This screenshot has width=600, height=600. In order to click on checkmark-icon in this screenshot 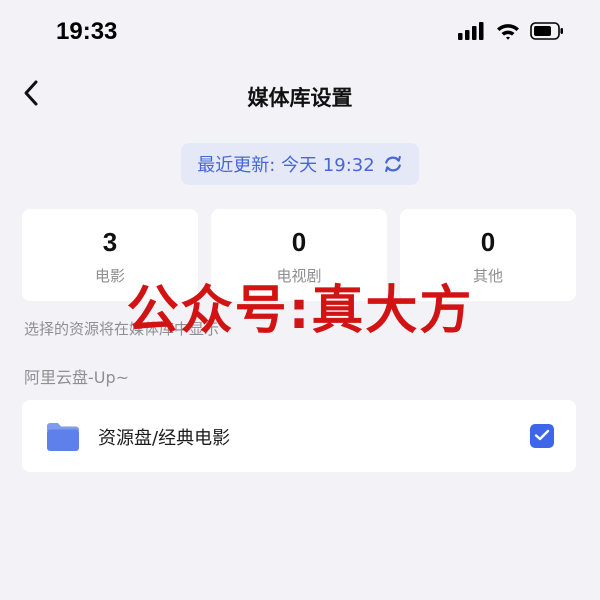, I will do `click(542, 436)`.